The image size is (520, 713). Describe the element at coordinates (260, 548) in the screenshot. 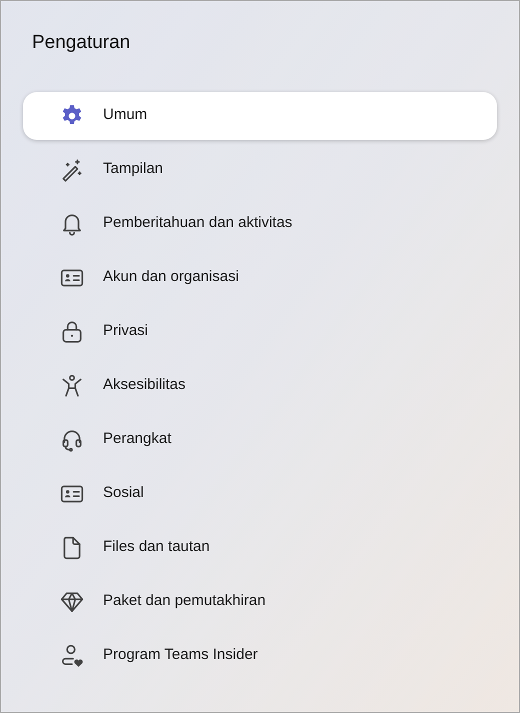

I see `settings-menu-item: Files dan tautan` at that location.